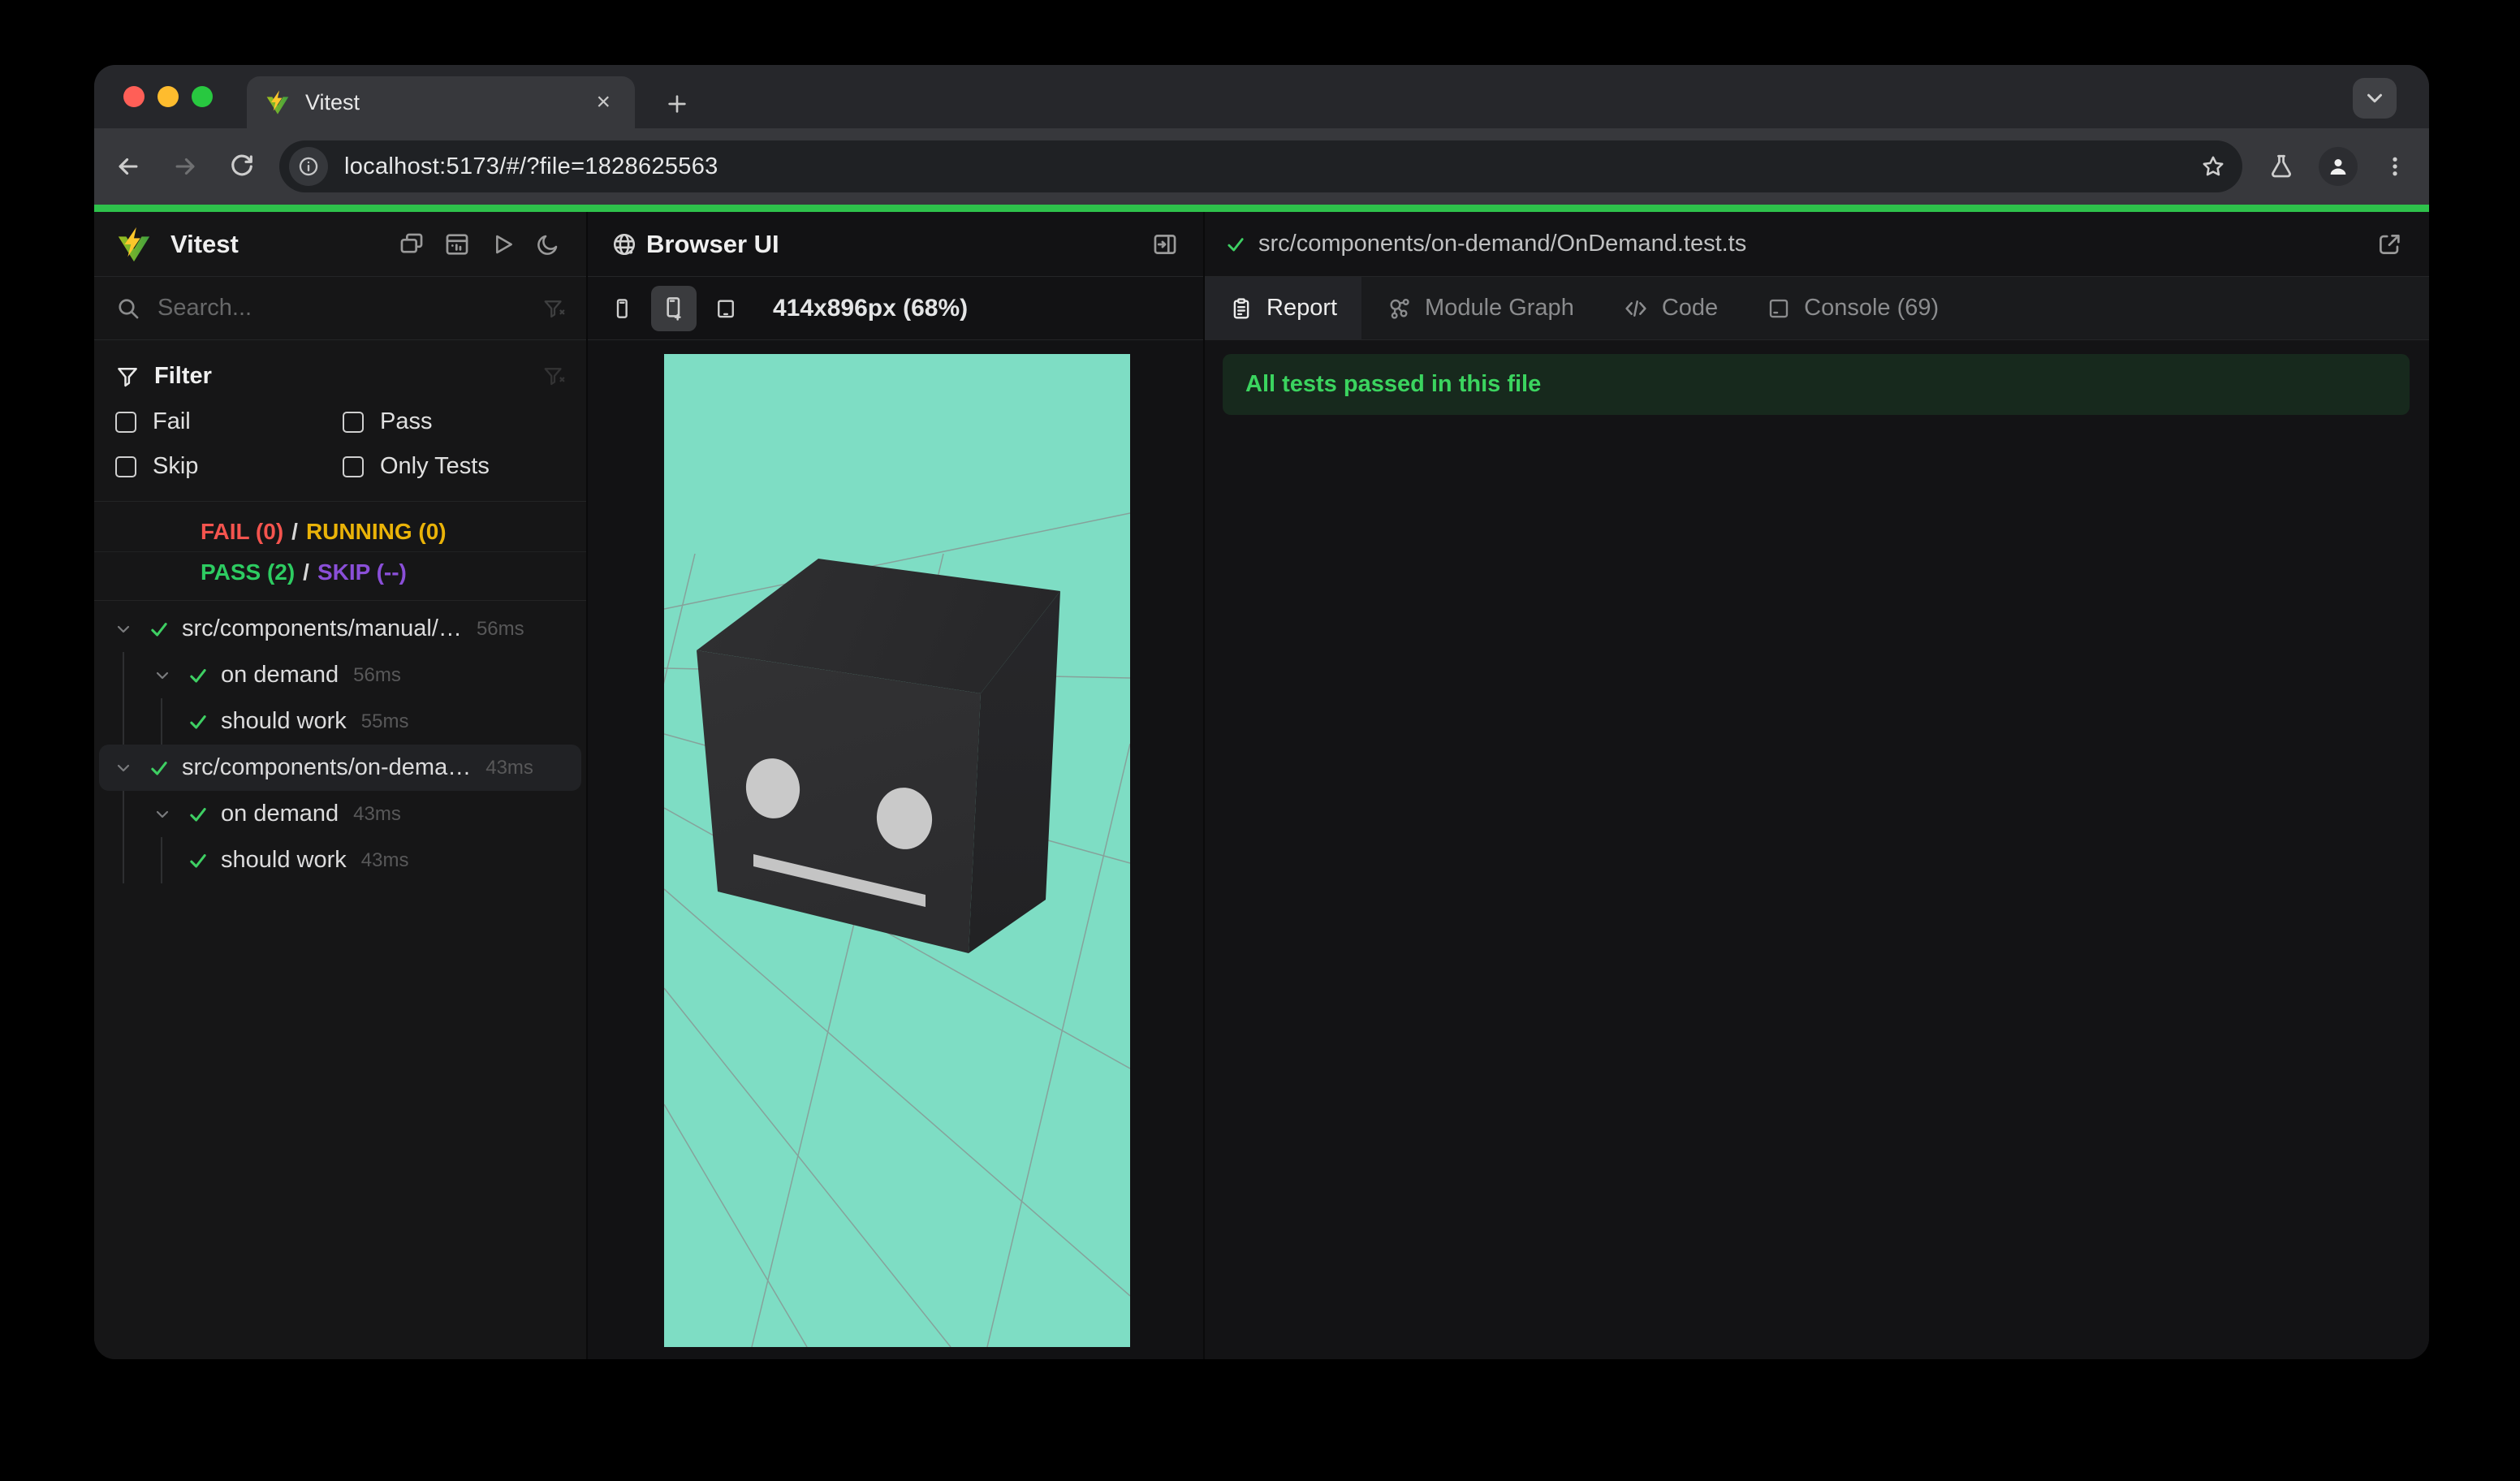  What do you see at coordinates (242, 531) in the screenshot?
I see `fail-count: FAIL (0)` at bounding box center [242, 531].